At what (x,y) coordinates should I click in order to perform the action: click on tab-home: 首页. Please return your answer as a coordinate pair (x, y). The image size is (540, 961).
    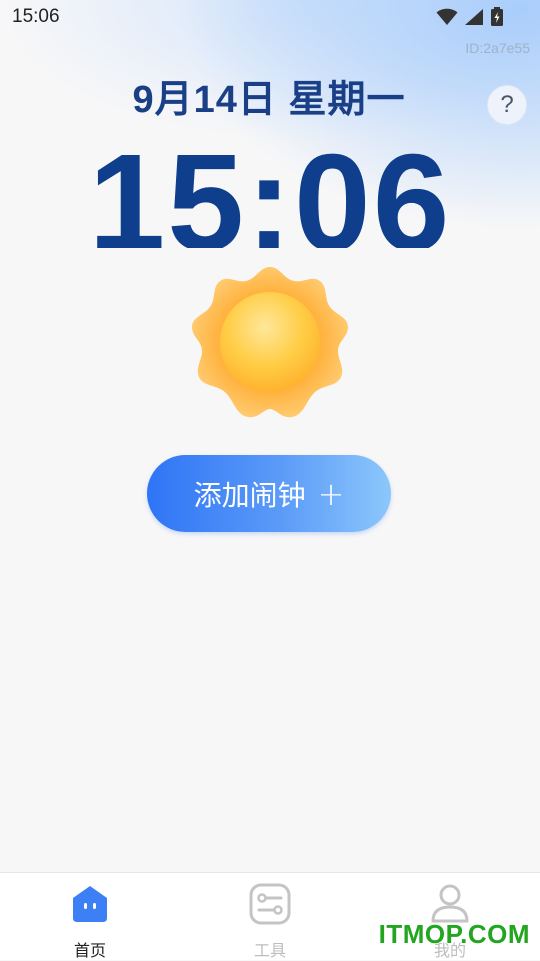
    Looking at the image, I should click on (90, 920).